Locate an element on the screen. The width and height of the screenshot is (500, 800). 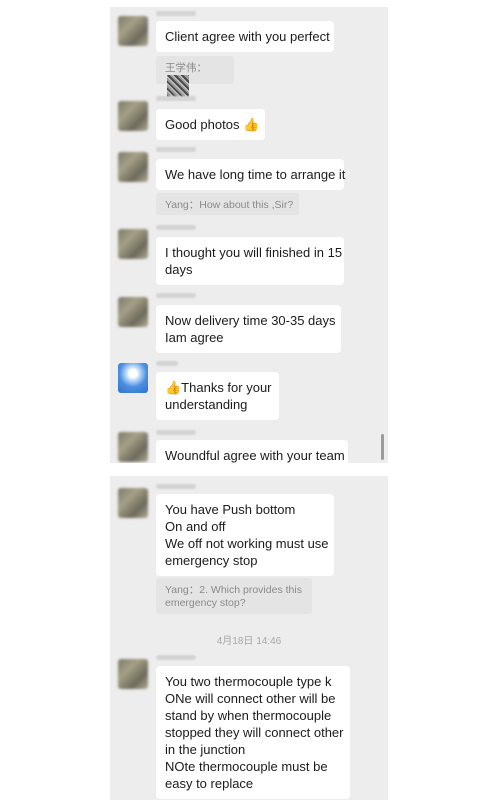
message-text: days is located at coordinates (179, 269).